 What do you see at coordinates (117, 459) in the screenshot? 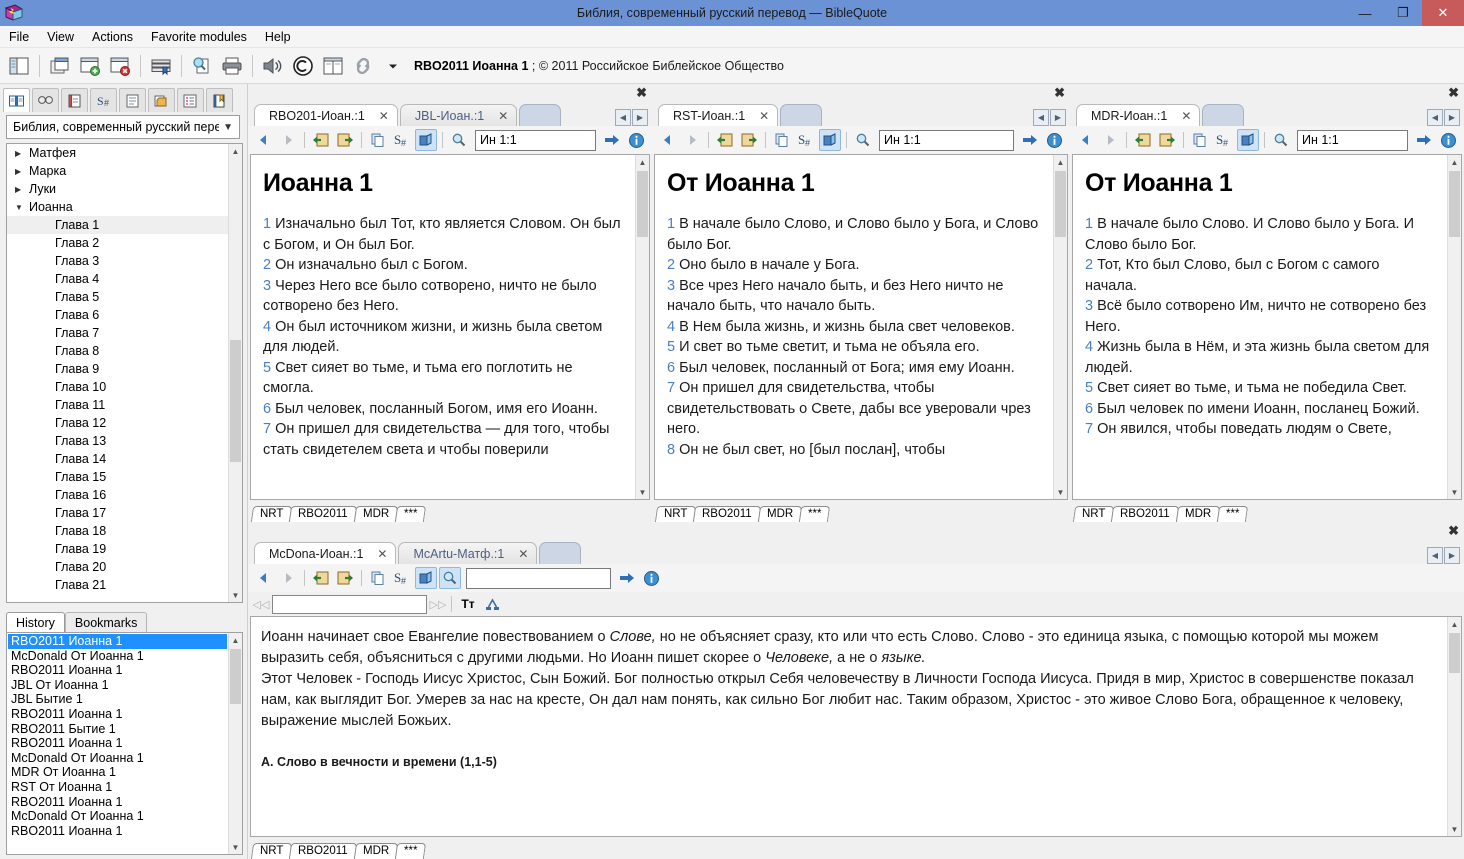
I see `tree-chapter-17: Глава 14` at bounding box center [117, 459].